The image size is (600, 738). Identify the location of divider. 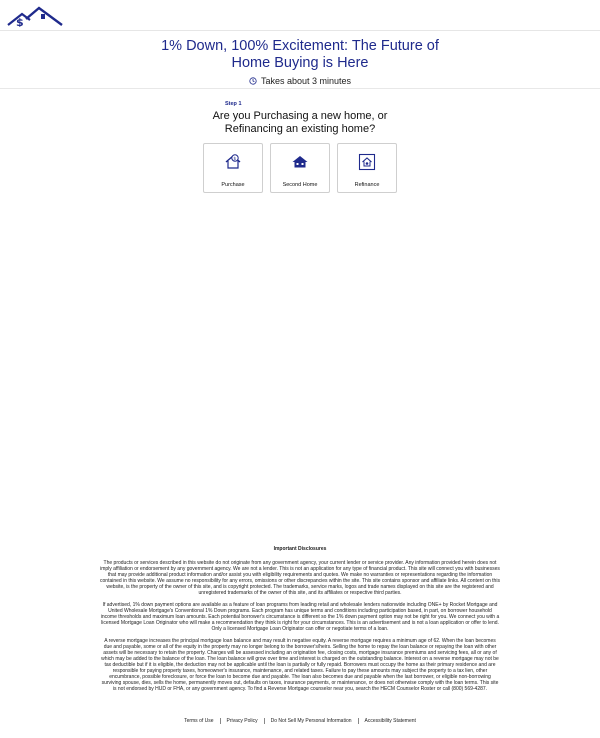
(300, 88).